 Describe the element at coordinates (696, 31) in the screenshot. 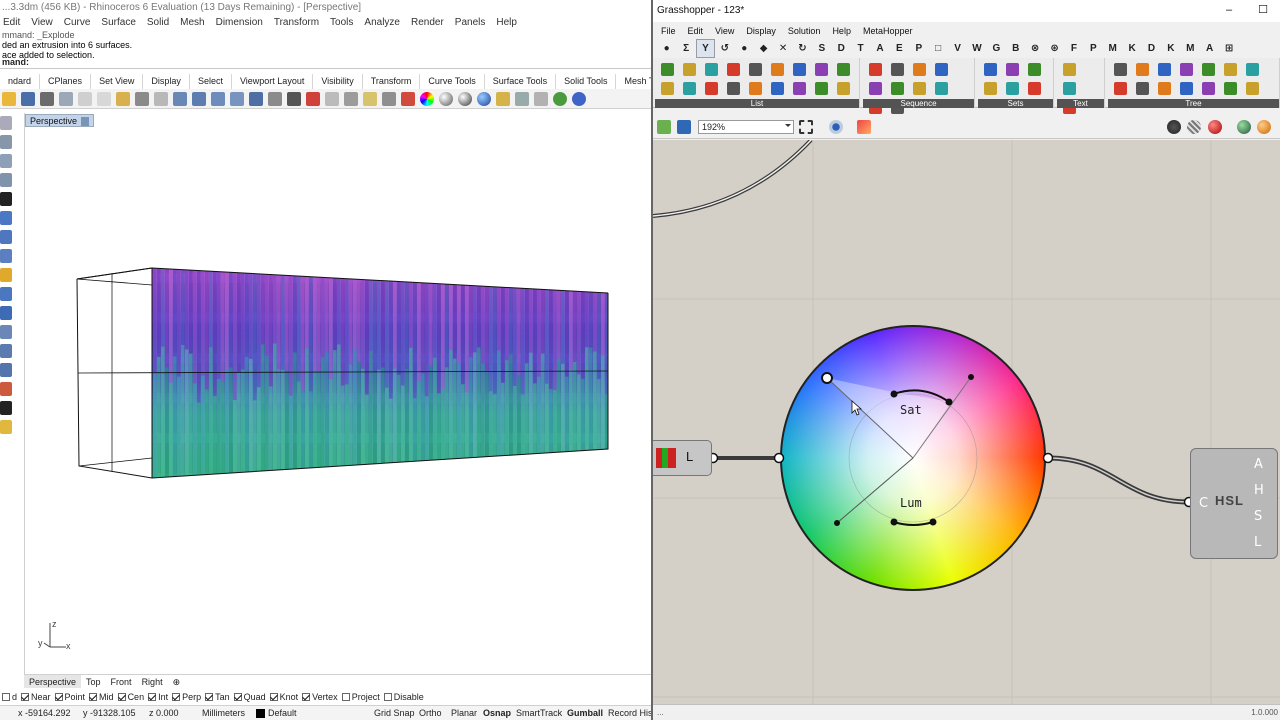

I see `gh-menu-edit: Edit` at that location.